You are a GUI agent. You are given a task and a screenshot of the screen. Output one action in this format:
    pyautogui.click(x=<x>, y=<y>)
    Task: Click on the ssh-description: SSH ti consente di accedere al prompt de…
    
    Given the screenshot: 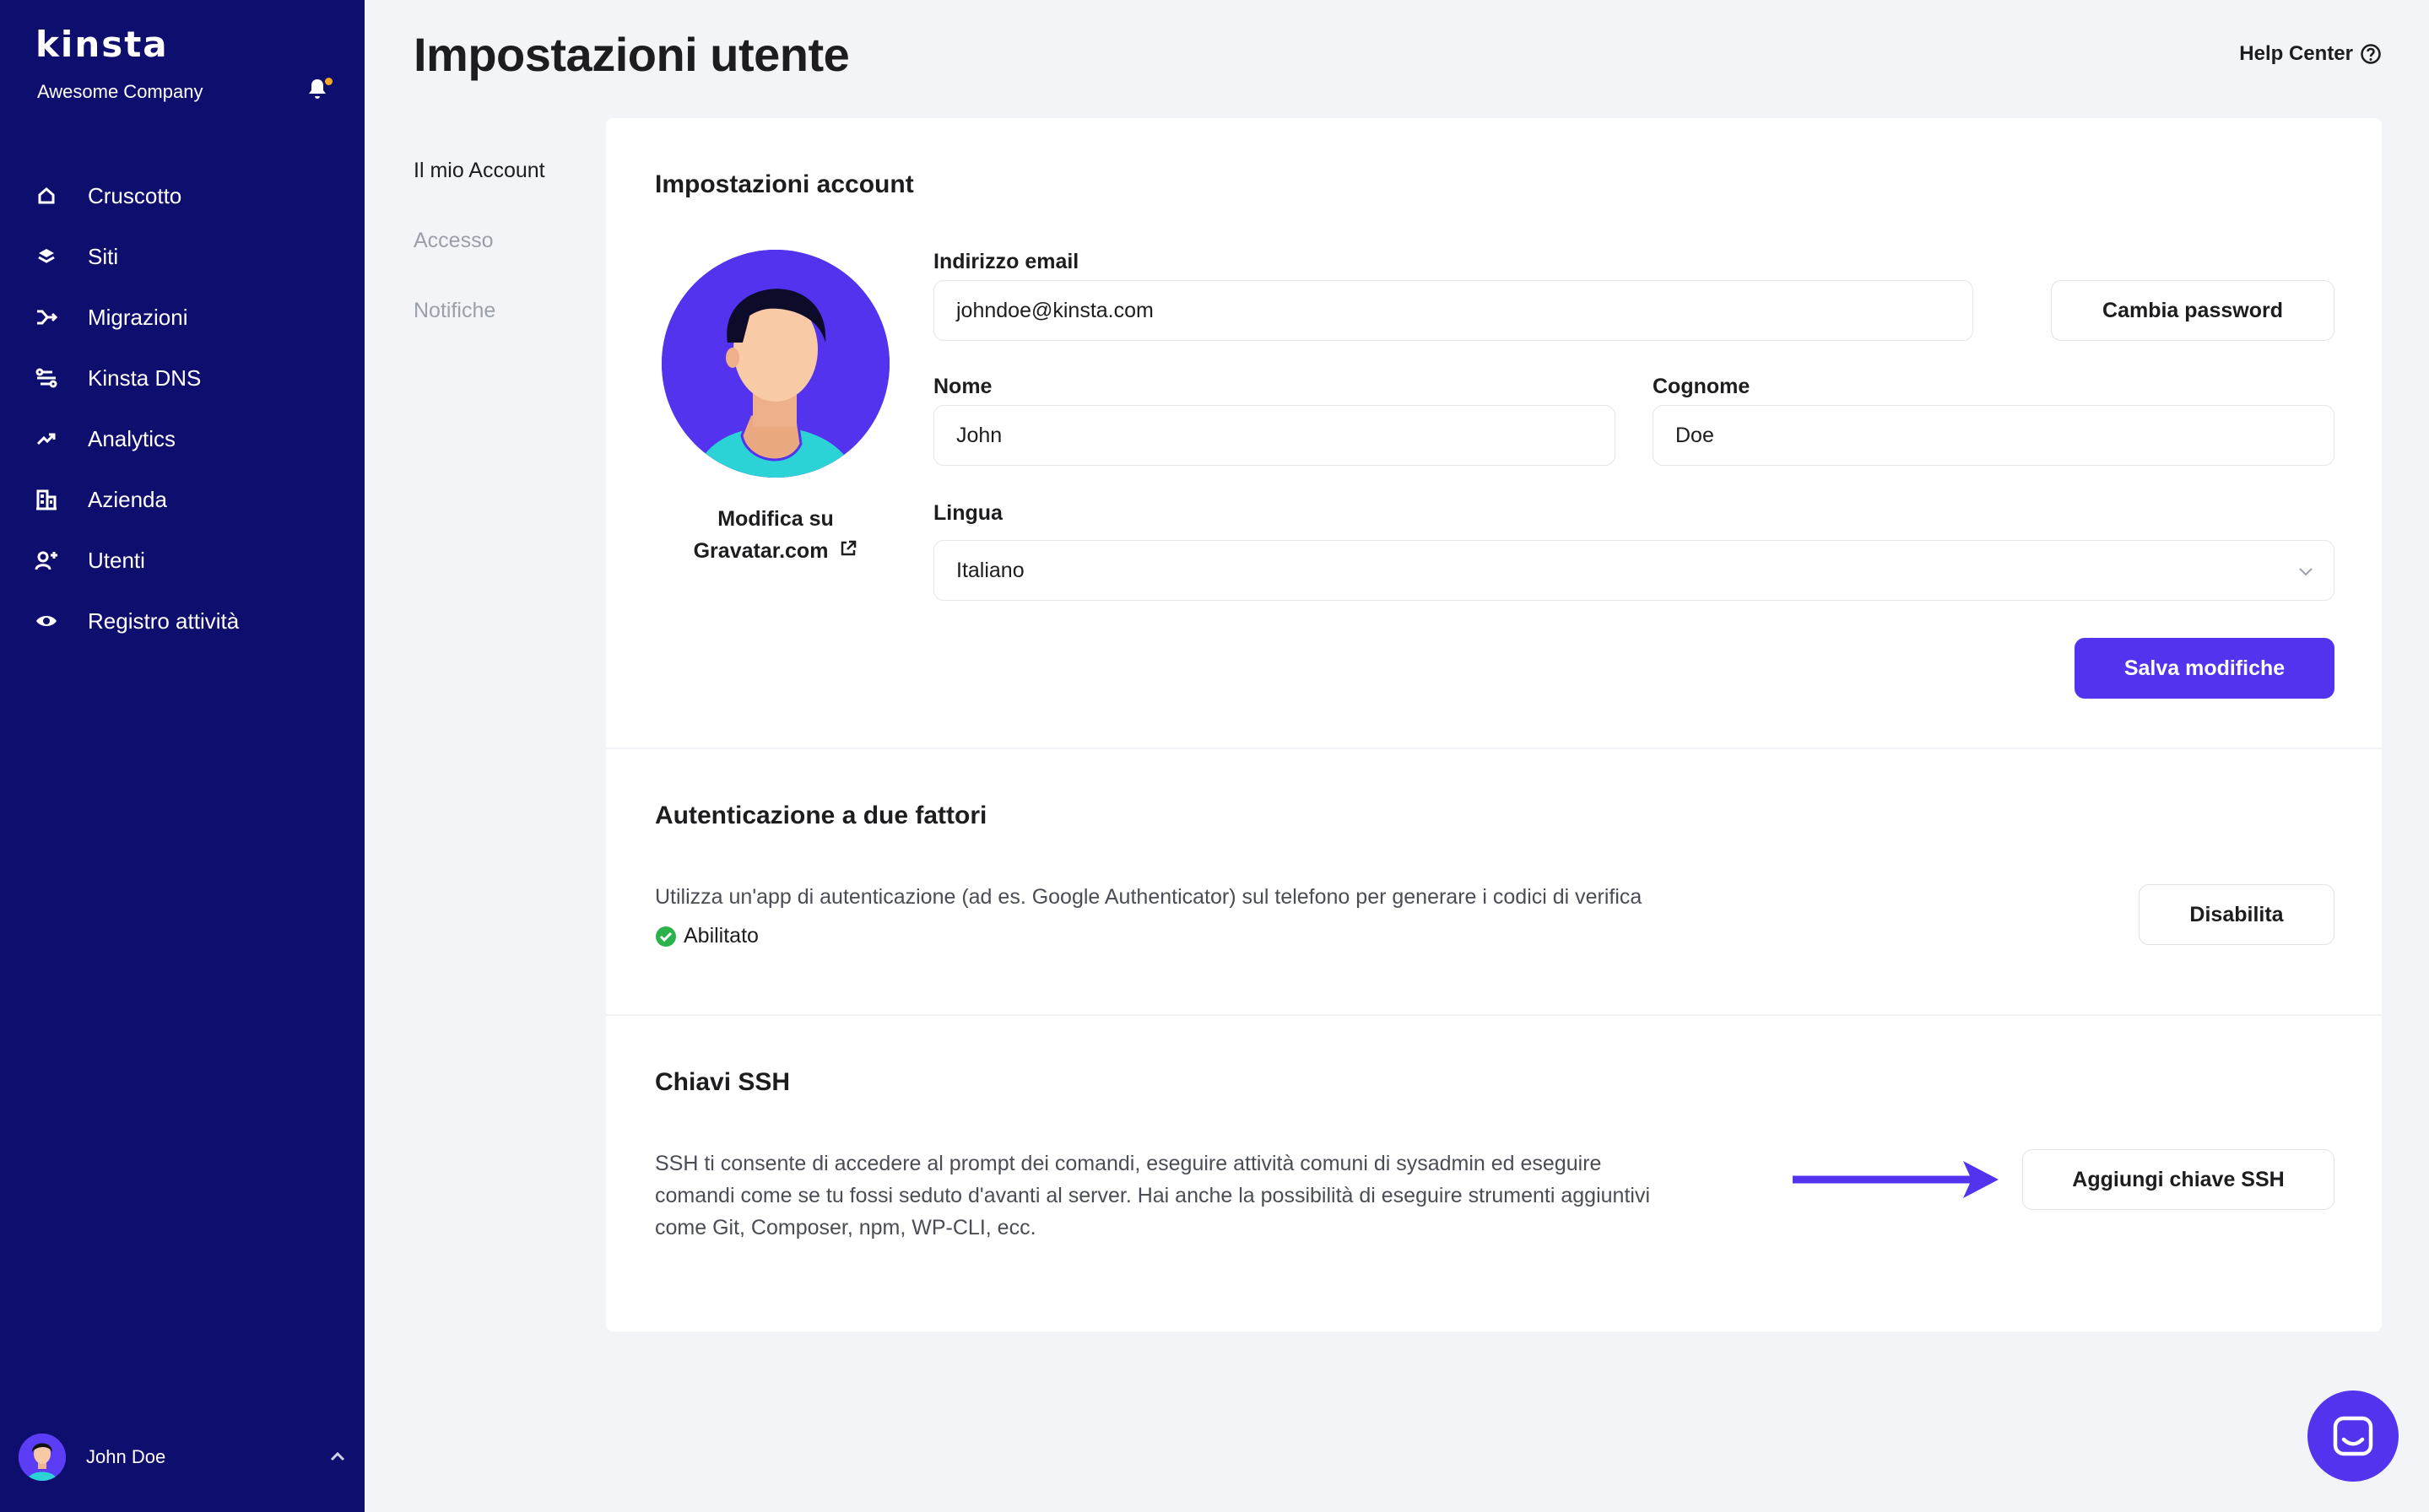 What is the action you would take?
    pyautogui.click(x=1203, y=1196)
    